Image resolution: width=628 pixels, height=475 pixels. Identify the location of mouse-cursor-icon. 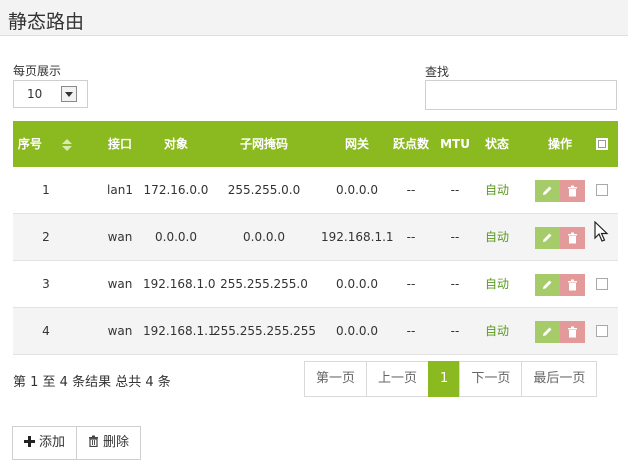
(601, 231).